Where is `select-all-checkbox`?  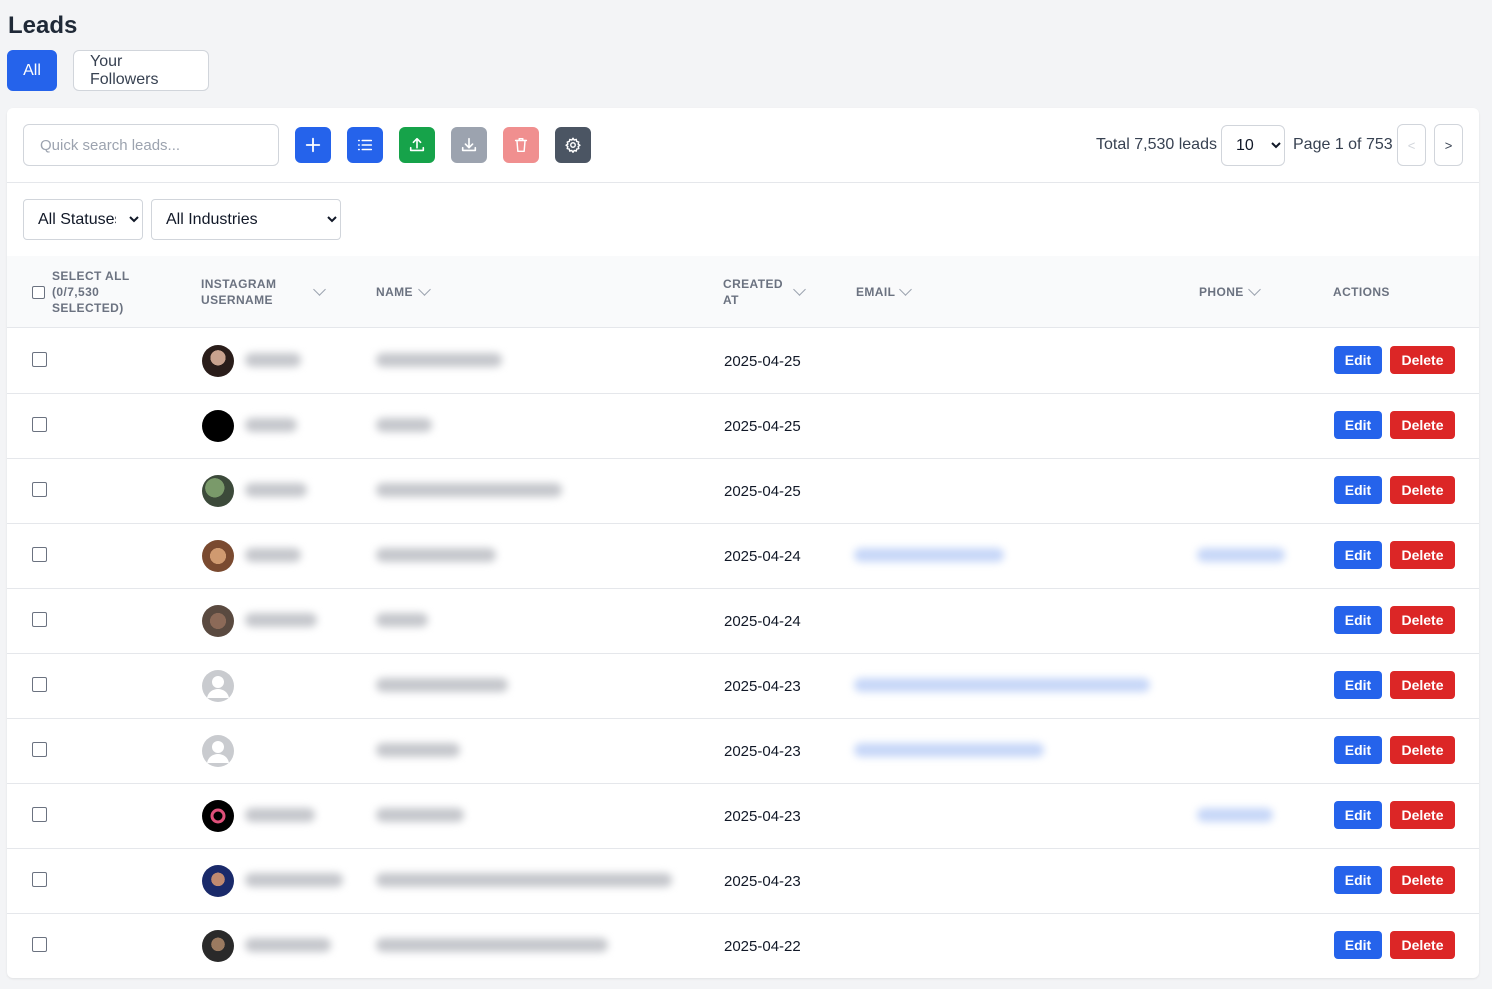 select-all-checkbox is located at coordinates (38, 292).